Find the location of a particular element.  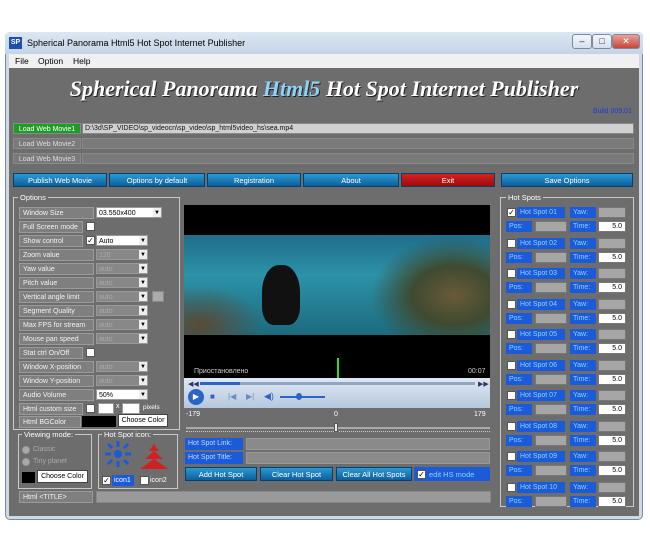

clear-hotspot-button: Clear Hot Spot is located at coordinates (296, 474).